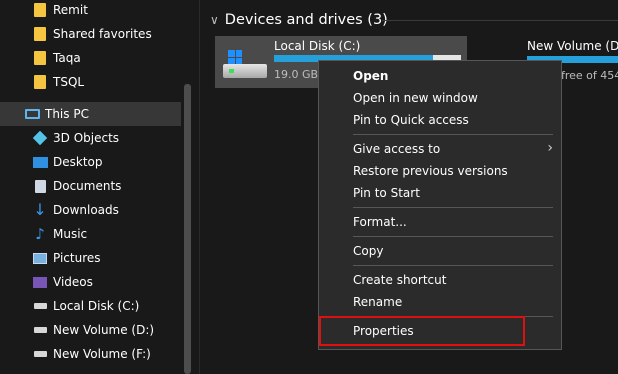 This screenshot has height=374, width=618. What do you see at coordinates (440, 76) in the screenshot?
I see `menu-item-open: Open` at bounding box center [440, 76].